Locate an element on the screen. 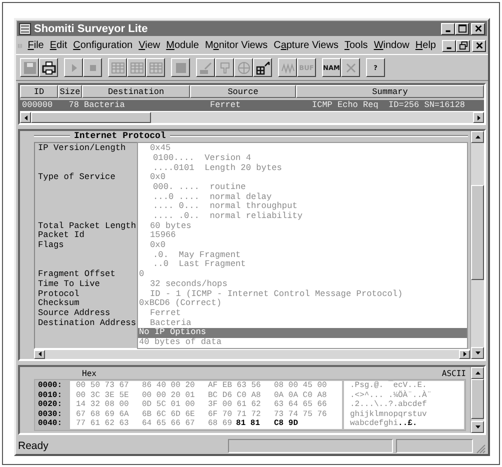 The width and height of the screenshot is (502, 467). field-value: .0. May Fragment is located at coordinates (302, 255).